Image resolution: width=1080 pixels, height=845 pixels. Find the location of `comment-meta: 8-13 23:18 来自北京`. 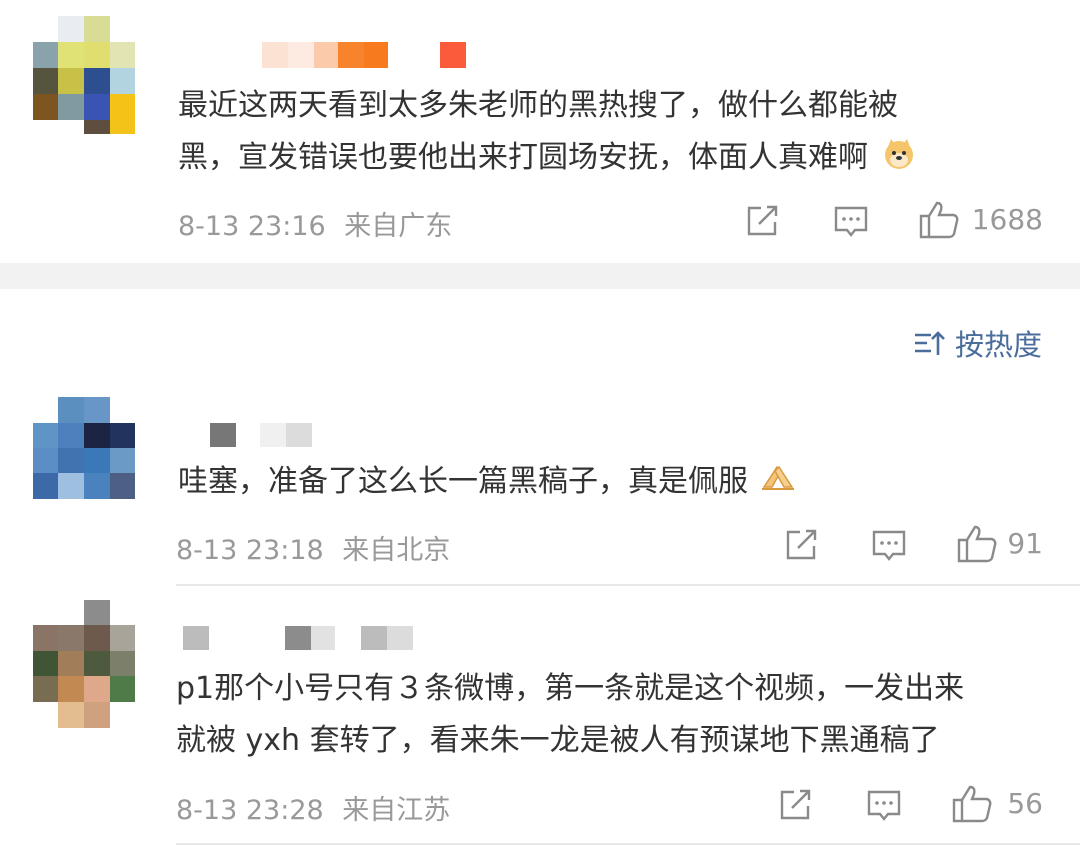

comment-meta: 8-13 23:18 来自北京 is located at coordinates (313, 547).